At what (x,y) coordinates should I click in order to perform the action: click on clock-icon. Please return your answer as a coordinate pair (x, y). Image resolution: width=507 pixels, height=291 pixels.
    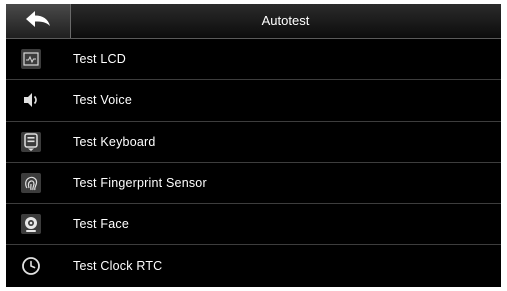
    Looking at the image, I should click on (31, 266).